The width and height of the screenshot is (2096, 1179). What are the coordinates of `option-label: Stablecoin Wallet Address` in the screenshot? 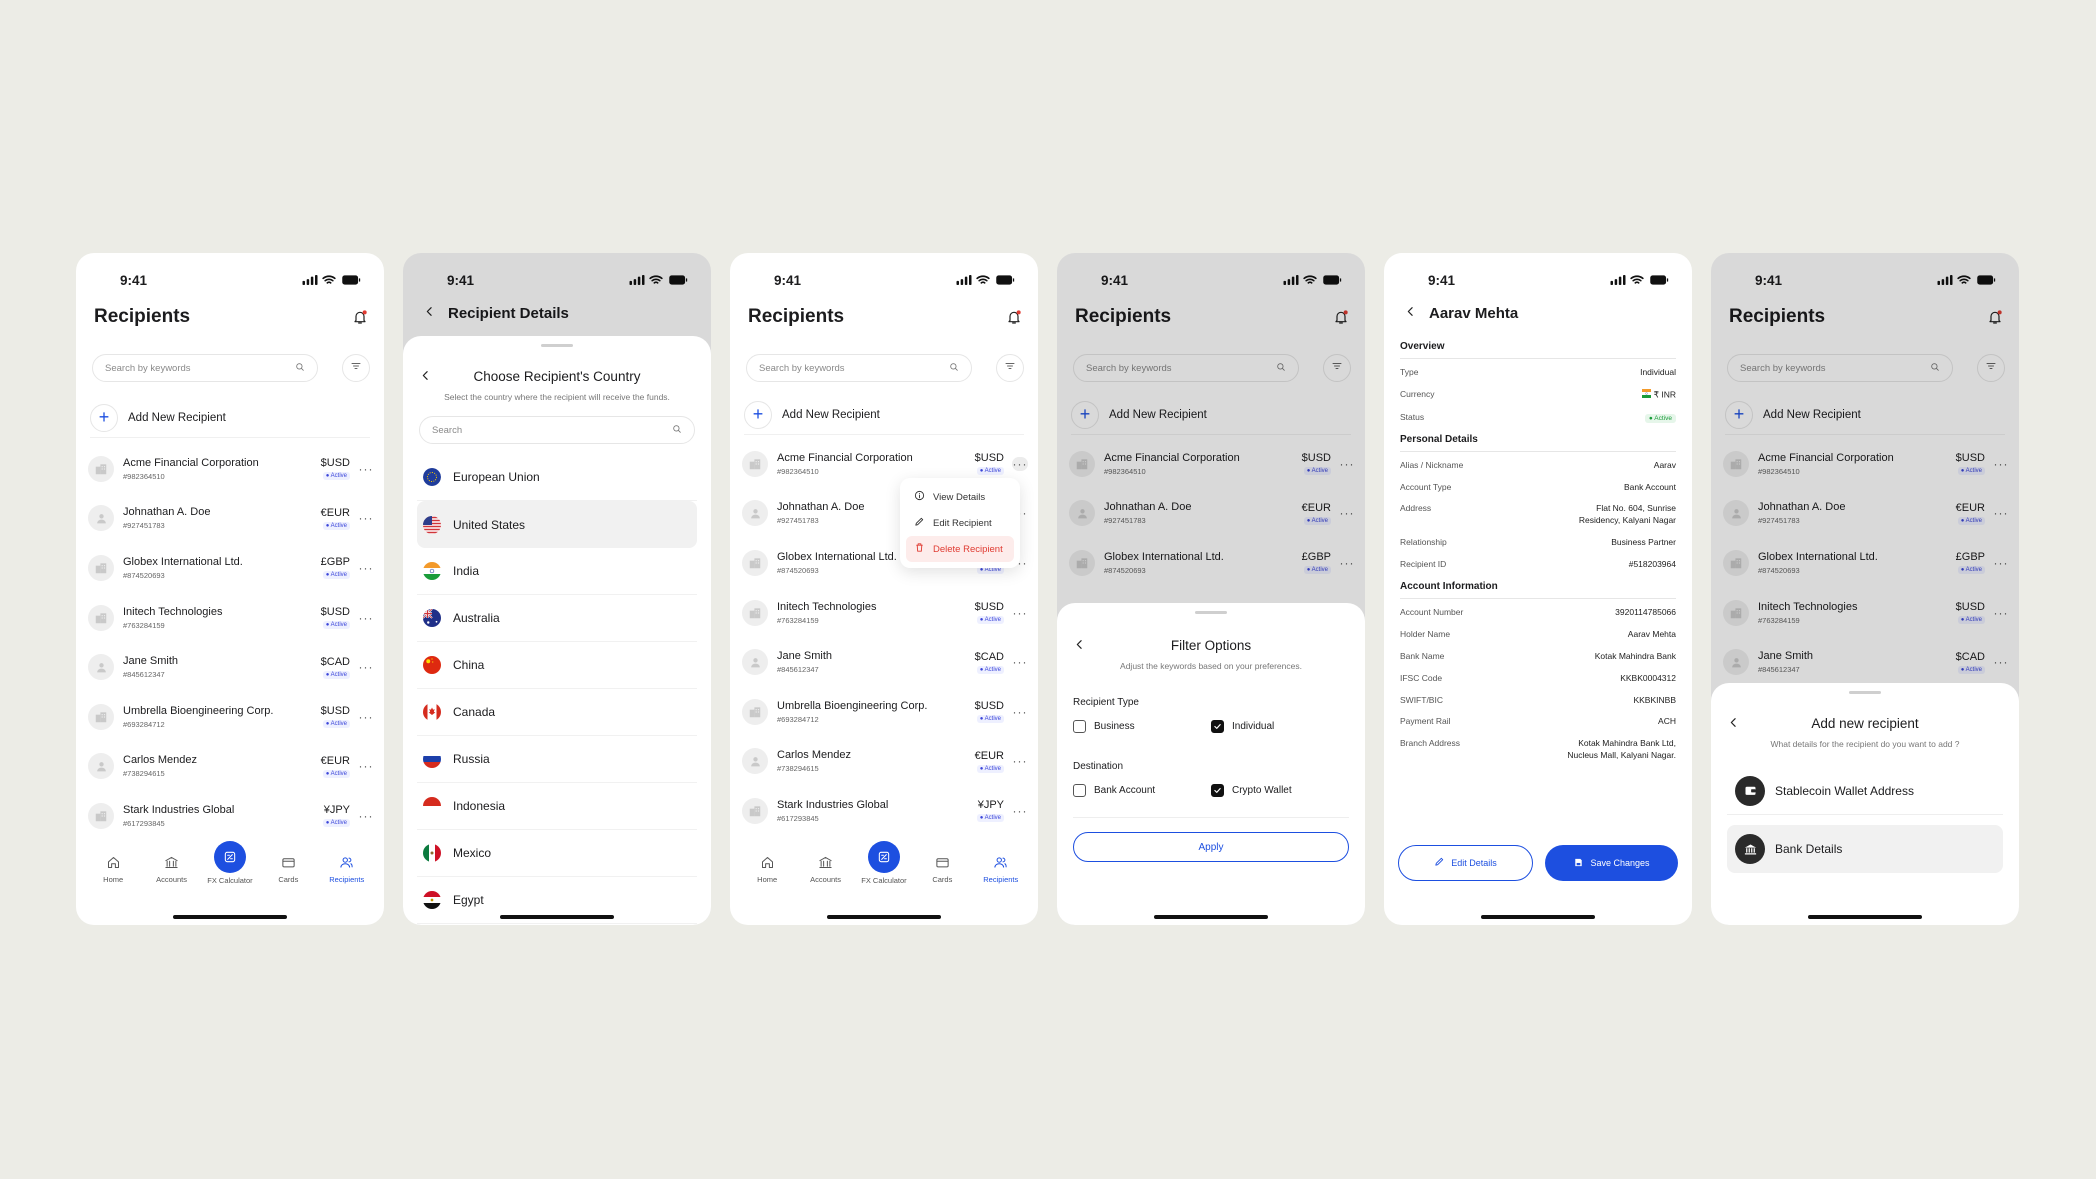 It's located at (1844, 790).